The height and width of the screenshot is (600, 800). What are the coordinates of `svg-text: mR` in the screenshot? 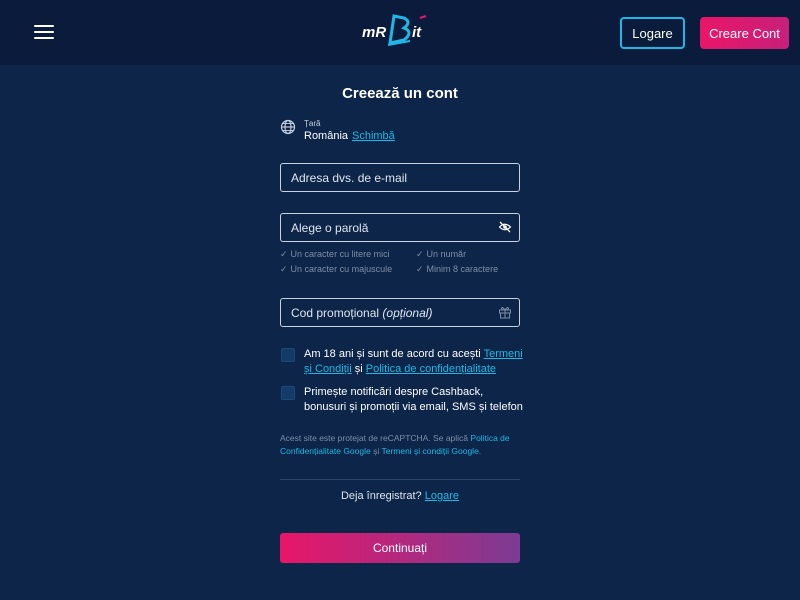 It's located at (374, 32).